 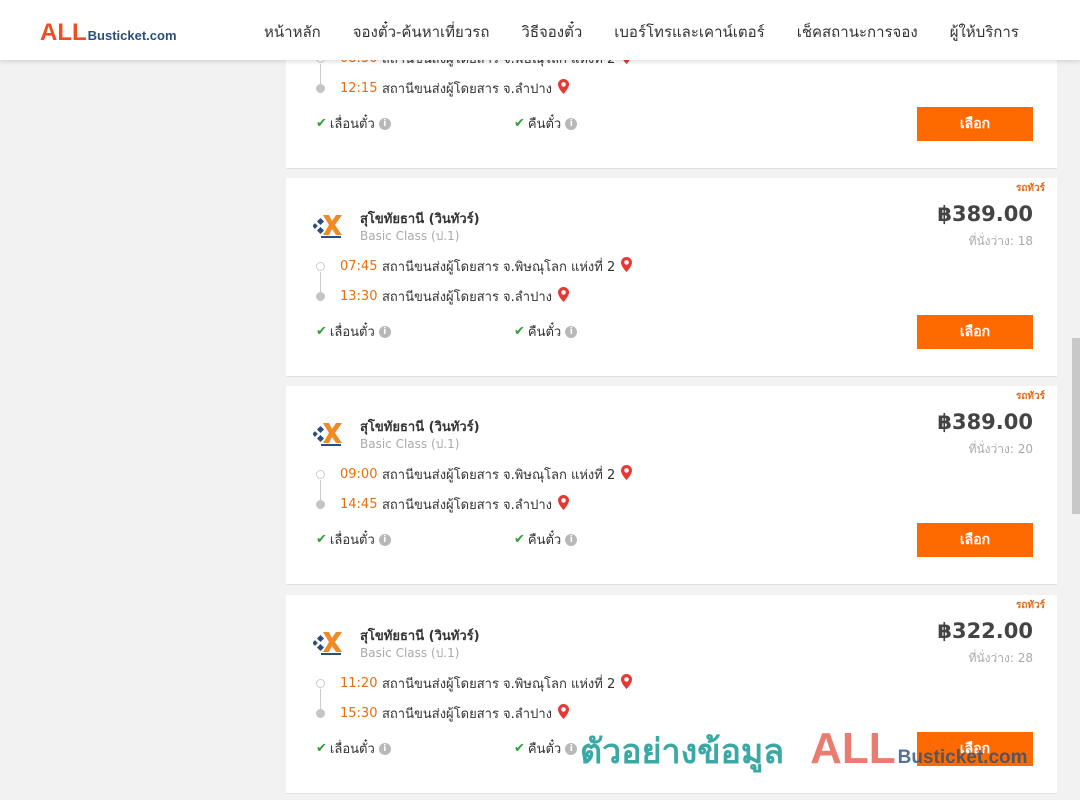 I want to click on arrival-time: 14:45, so click(x=359, y=504).